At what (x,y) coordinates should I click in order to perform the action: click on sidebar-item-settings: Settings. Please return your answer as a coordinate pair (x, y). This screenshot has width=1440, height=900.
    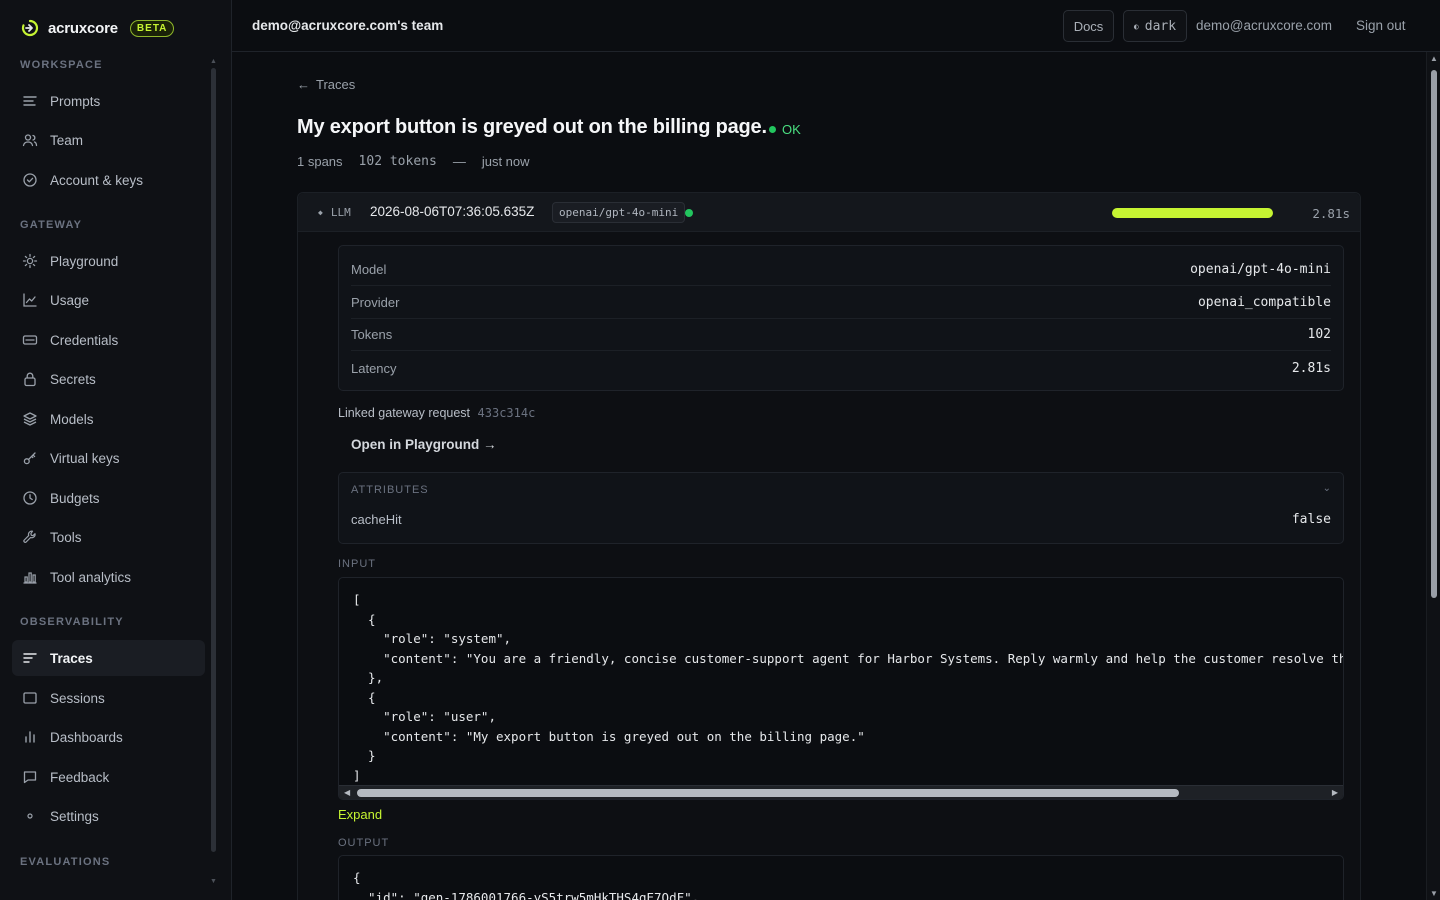
    Looking at the image, I should click on (108, 816).